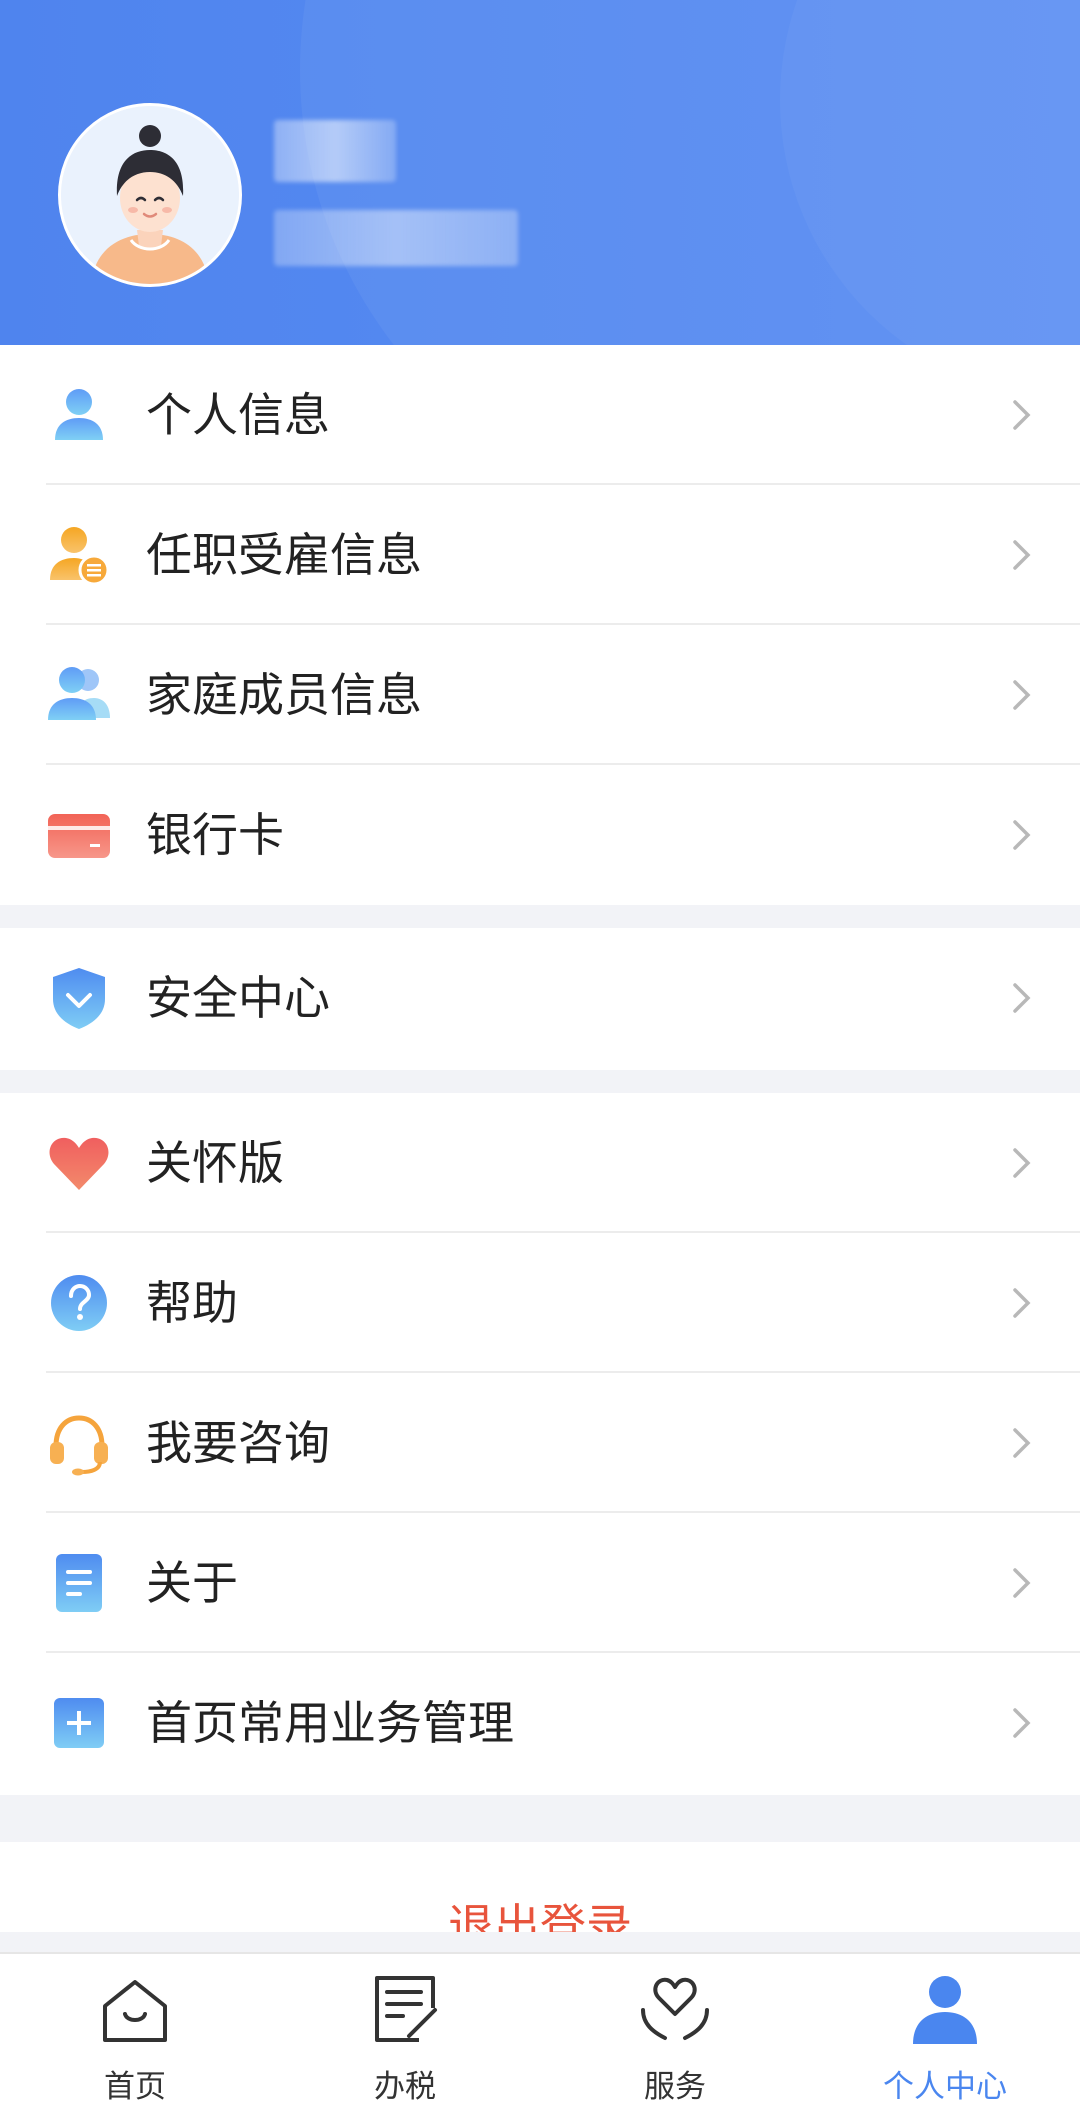  Describe the element at coordinates (238, 415) in the screenshot. I see `menu-item-label: 个人信息` at that location.